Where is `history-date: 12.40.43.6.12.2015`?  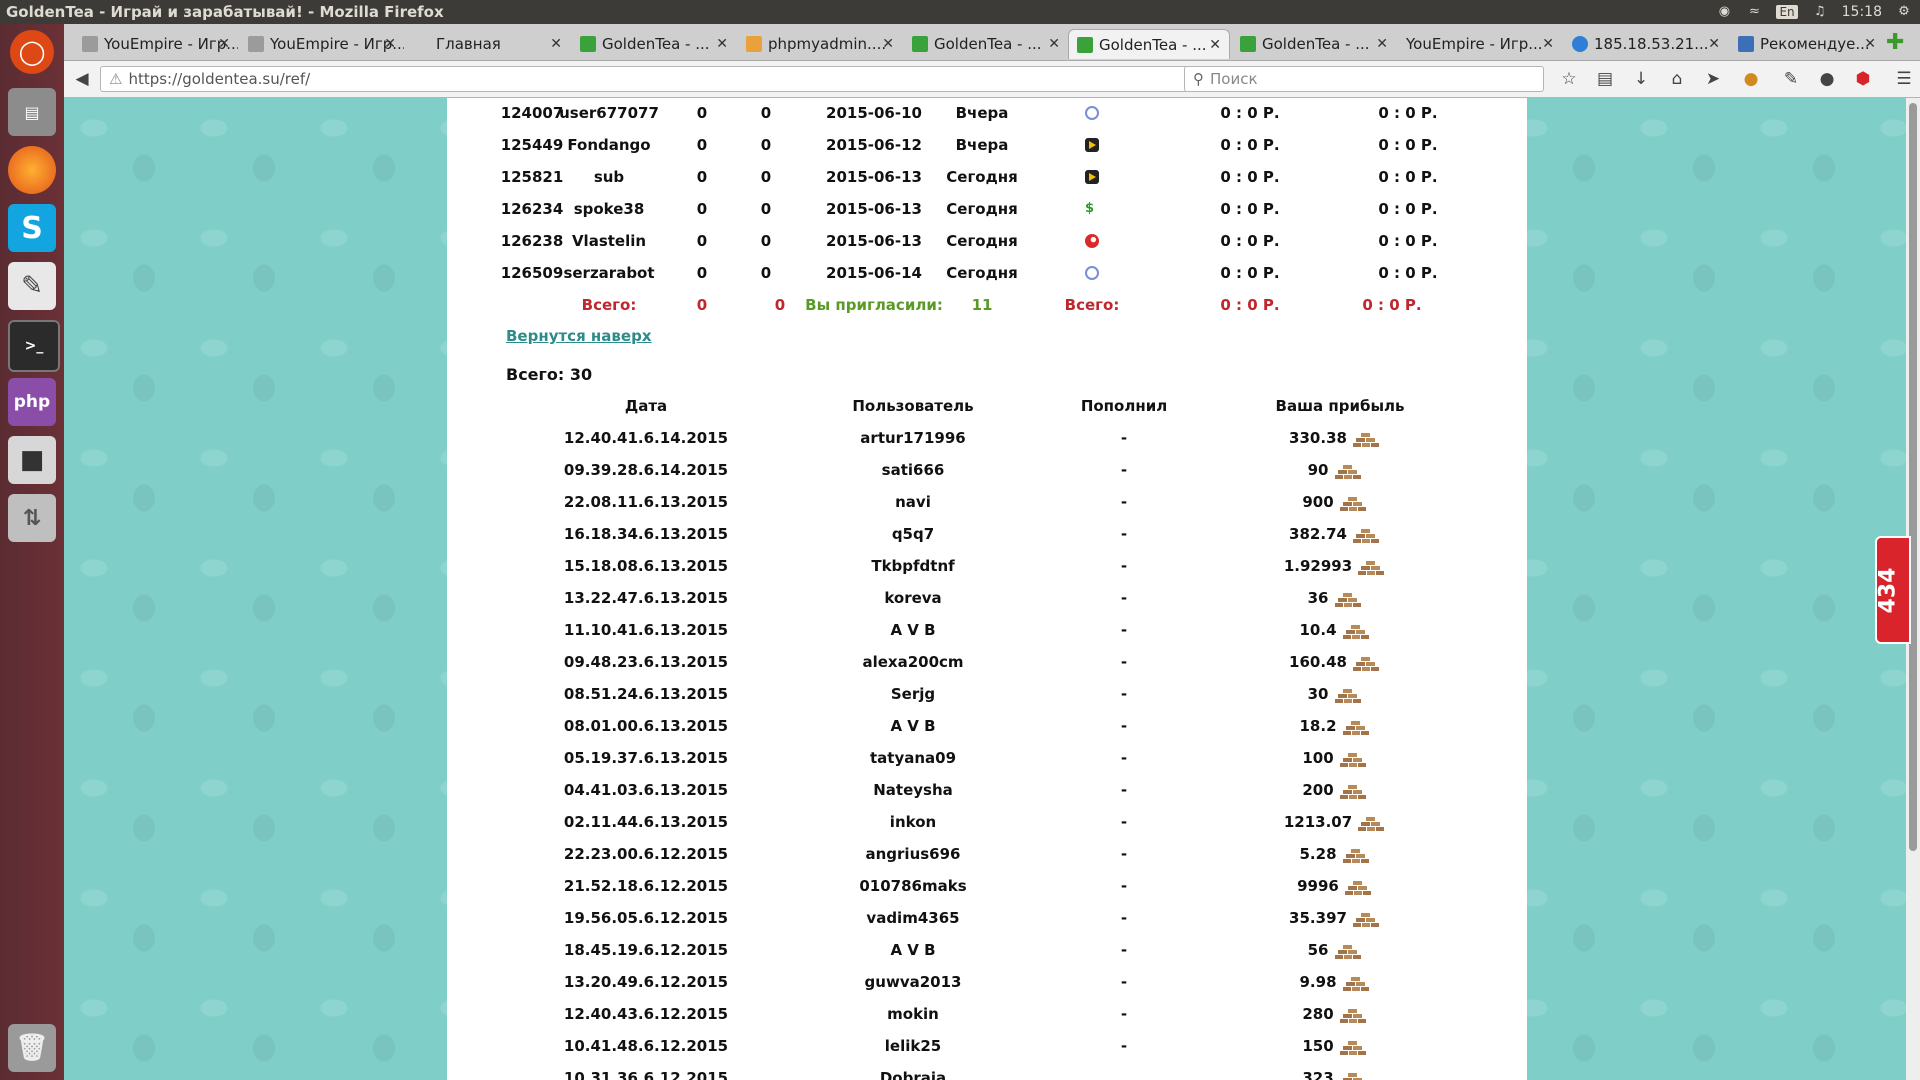 history-date: 12.40.43.6.12.2015 is located at coordinates (646, 1014).